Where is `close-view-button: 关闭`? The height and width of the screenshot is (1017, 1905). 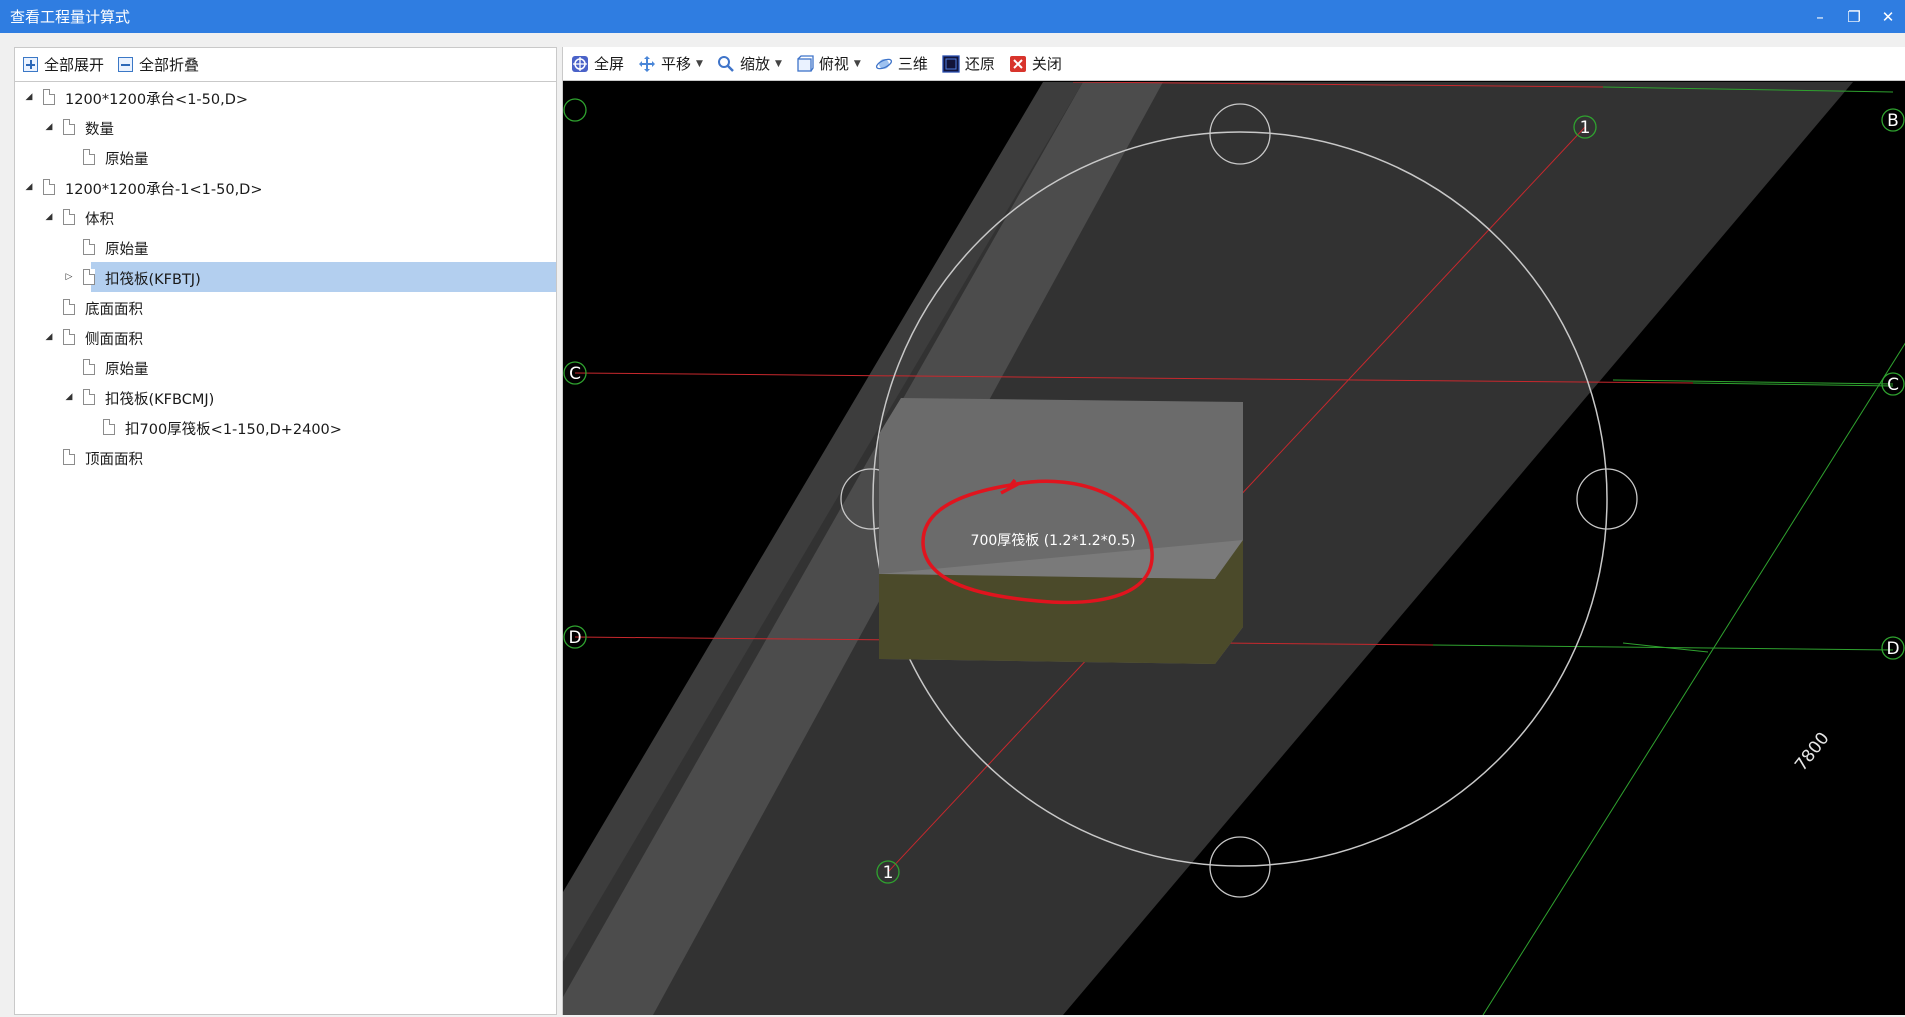
close-view-button: 关闭 is located at coordinates (1035, 63).